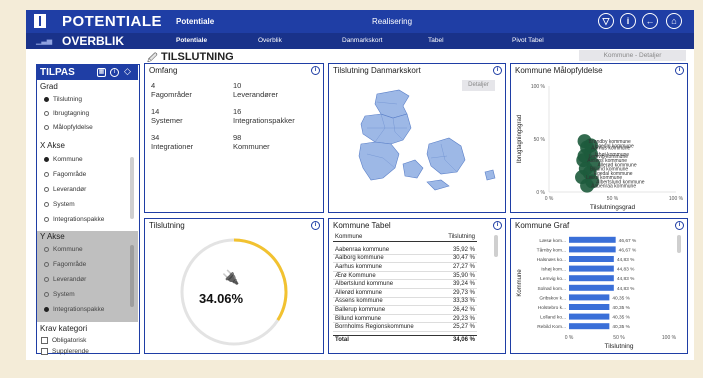 The height and width of the screenshot is (378, 703). What do you see at coordinates (669, 338) in the screenshot?
I see `x-tick-label: 100 %` at bounding box center [669, 338].